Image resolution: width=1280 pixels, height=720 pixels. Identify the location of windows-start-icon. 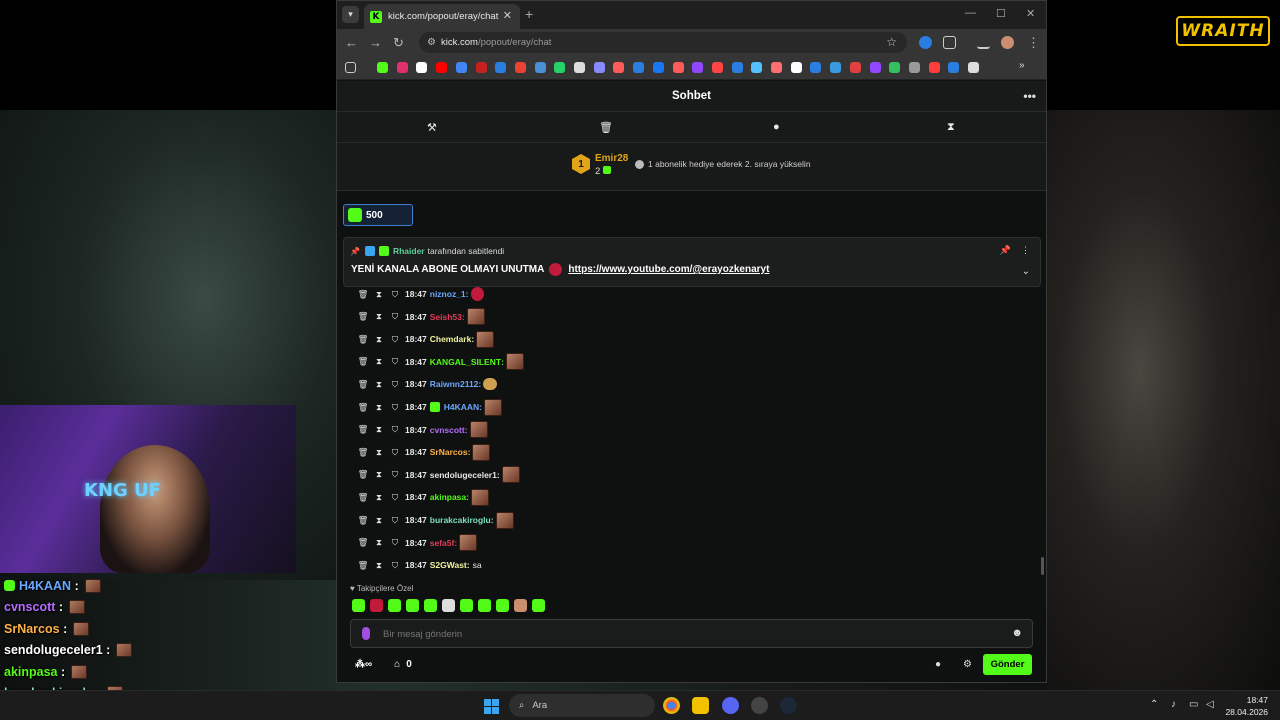
(491, 706).